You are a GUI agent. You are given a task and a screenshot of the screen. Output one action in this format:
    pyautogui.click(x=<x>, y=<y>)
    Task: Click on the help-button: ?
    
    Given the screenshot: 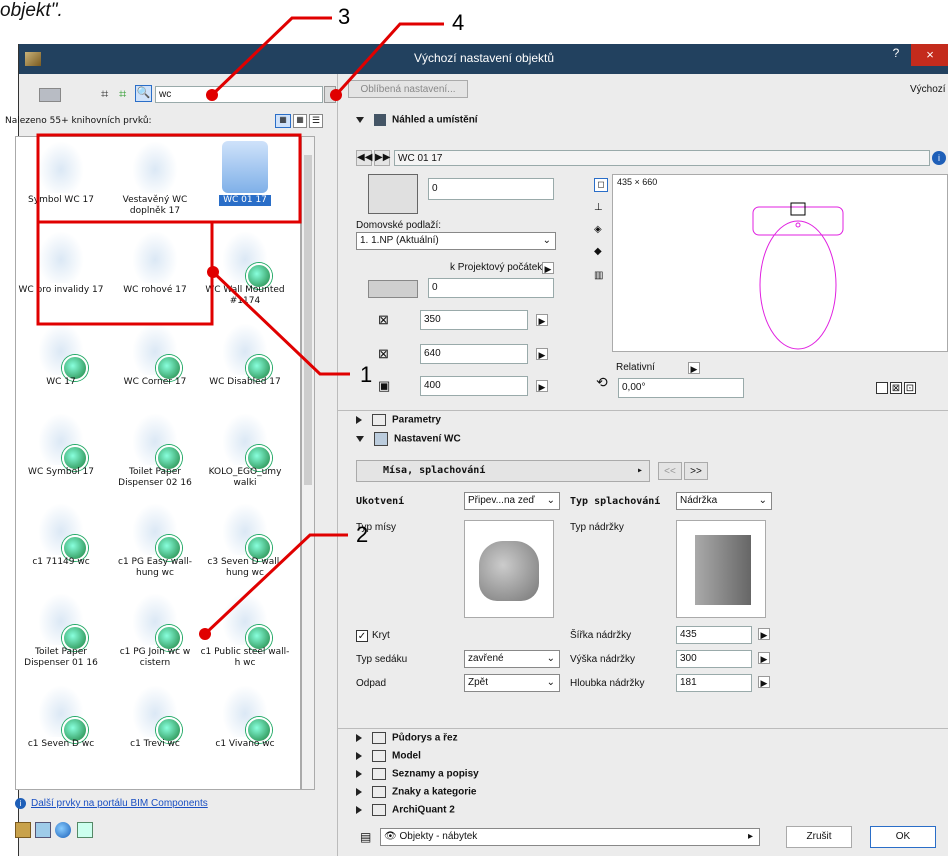 What is the action you would take?
    pyautogui.click(x=896, y=56)
    